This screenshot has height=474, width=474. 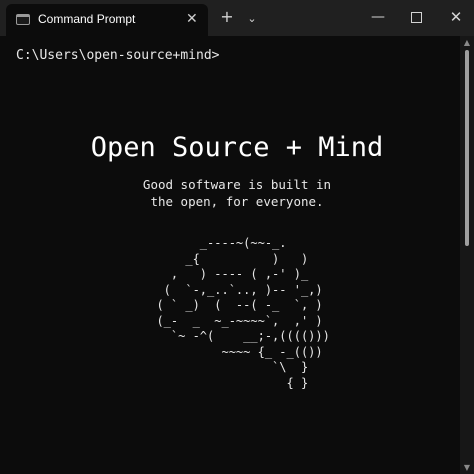 What do you see at coordinates (467, 148) in the screenshot?
I see `scrollbar-thumb` at bounding box center [467, 148].